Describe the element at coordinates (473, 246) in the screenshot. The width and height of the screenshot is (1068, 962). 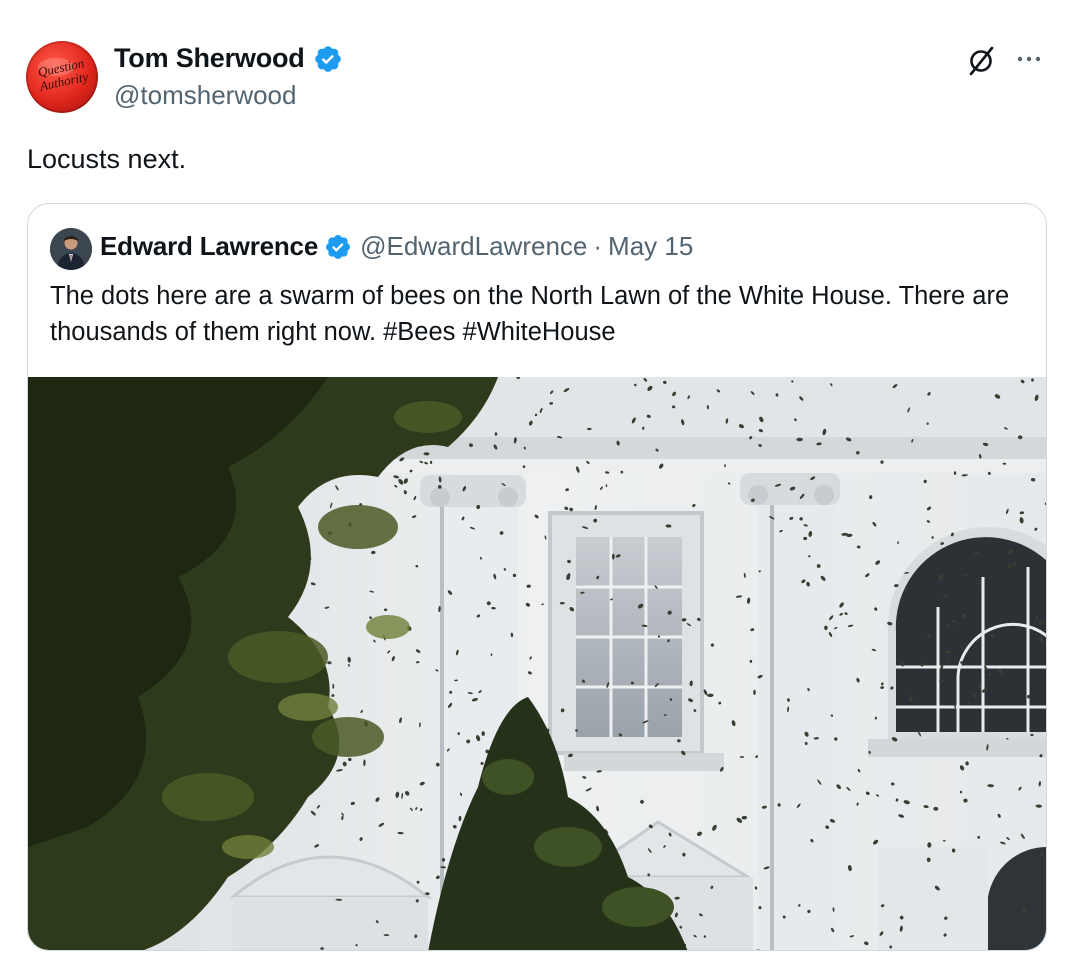
I see `quoted-author-handle: @EdwardLawrence` at that location.